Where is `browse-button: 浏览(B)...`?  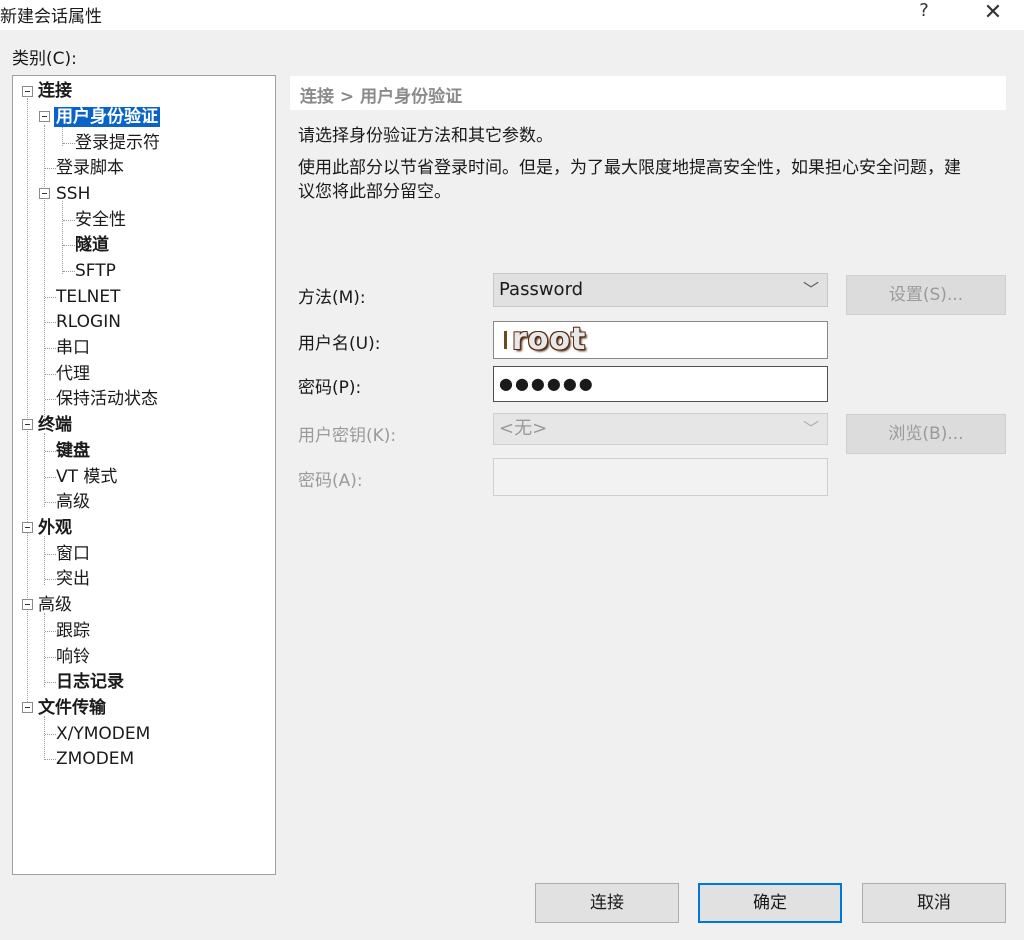
browse-button: 浏览(B)... is located at coordinates (926, 434).